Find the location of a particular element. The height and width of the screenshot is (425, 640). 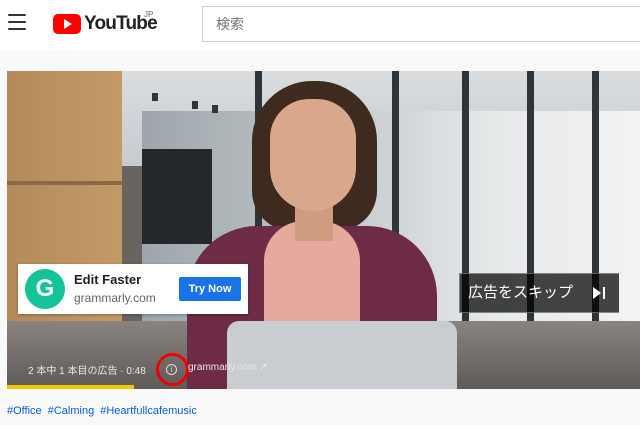

skip-ad-label: 広告をスキップ is located at coordinates (521, 292).